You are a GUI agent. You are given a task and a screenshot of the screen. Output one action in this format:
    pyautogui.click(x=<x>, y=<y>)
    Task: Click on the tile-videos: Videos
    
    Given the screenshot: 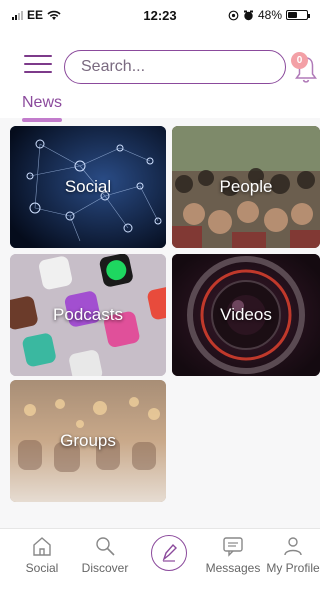 What is the action you would take?
    pyautogui.click(x=246, y=315)
    